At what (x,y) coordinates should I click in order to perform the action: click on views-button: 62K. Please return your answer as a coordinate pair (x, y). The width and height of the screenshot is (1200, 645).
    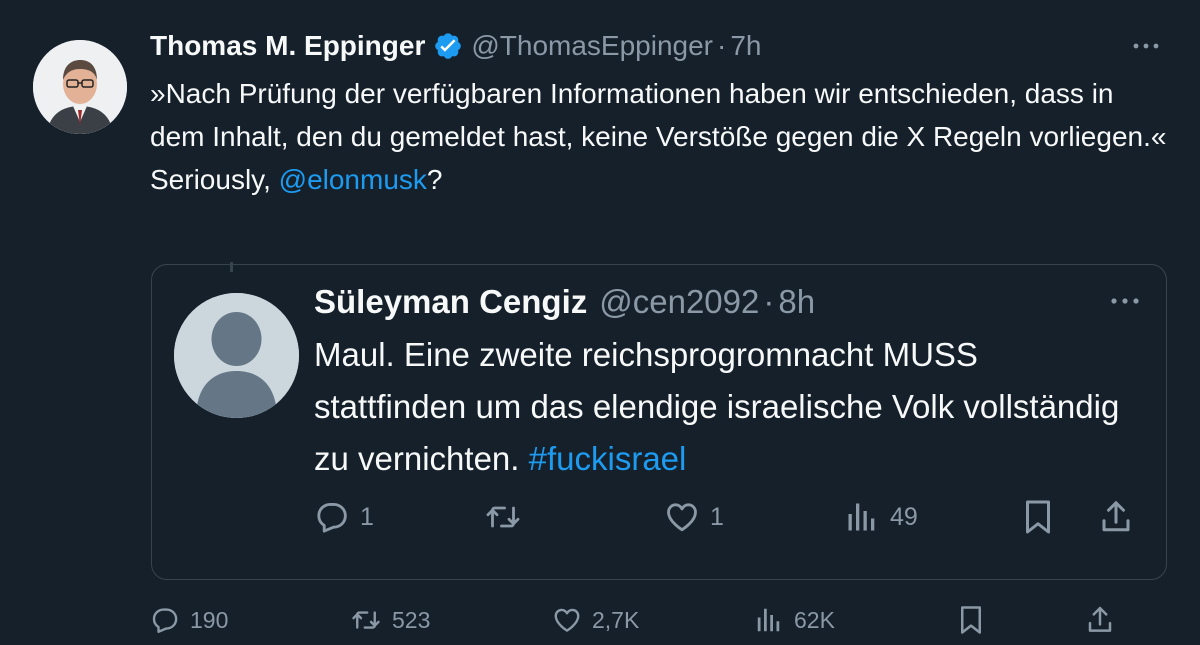
    Looking at the image, I should click on (794, 620).